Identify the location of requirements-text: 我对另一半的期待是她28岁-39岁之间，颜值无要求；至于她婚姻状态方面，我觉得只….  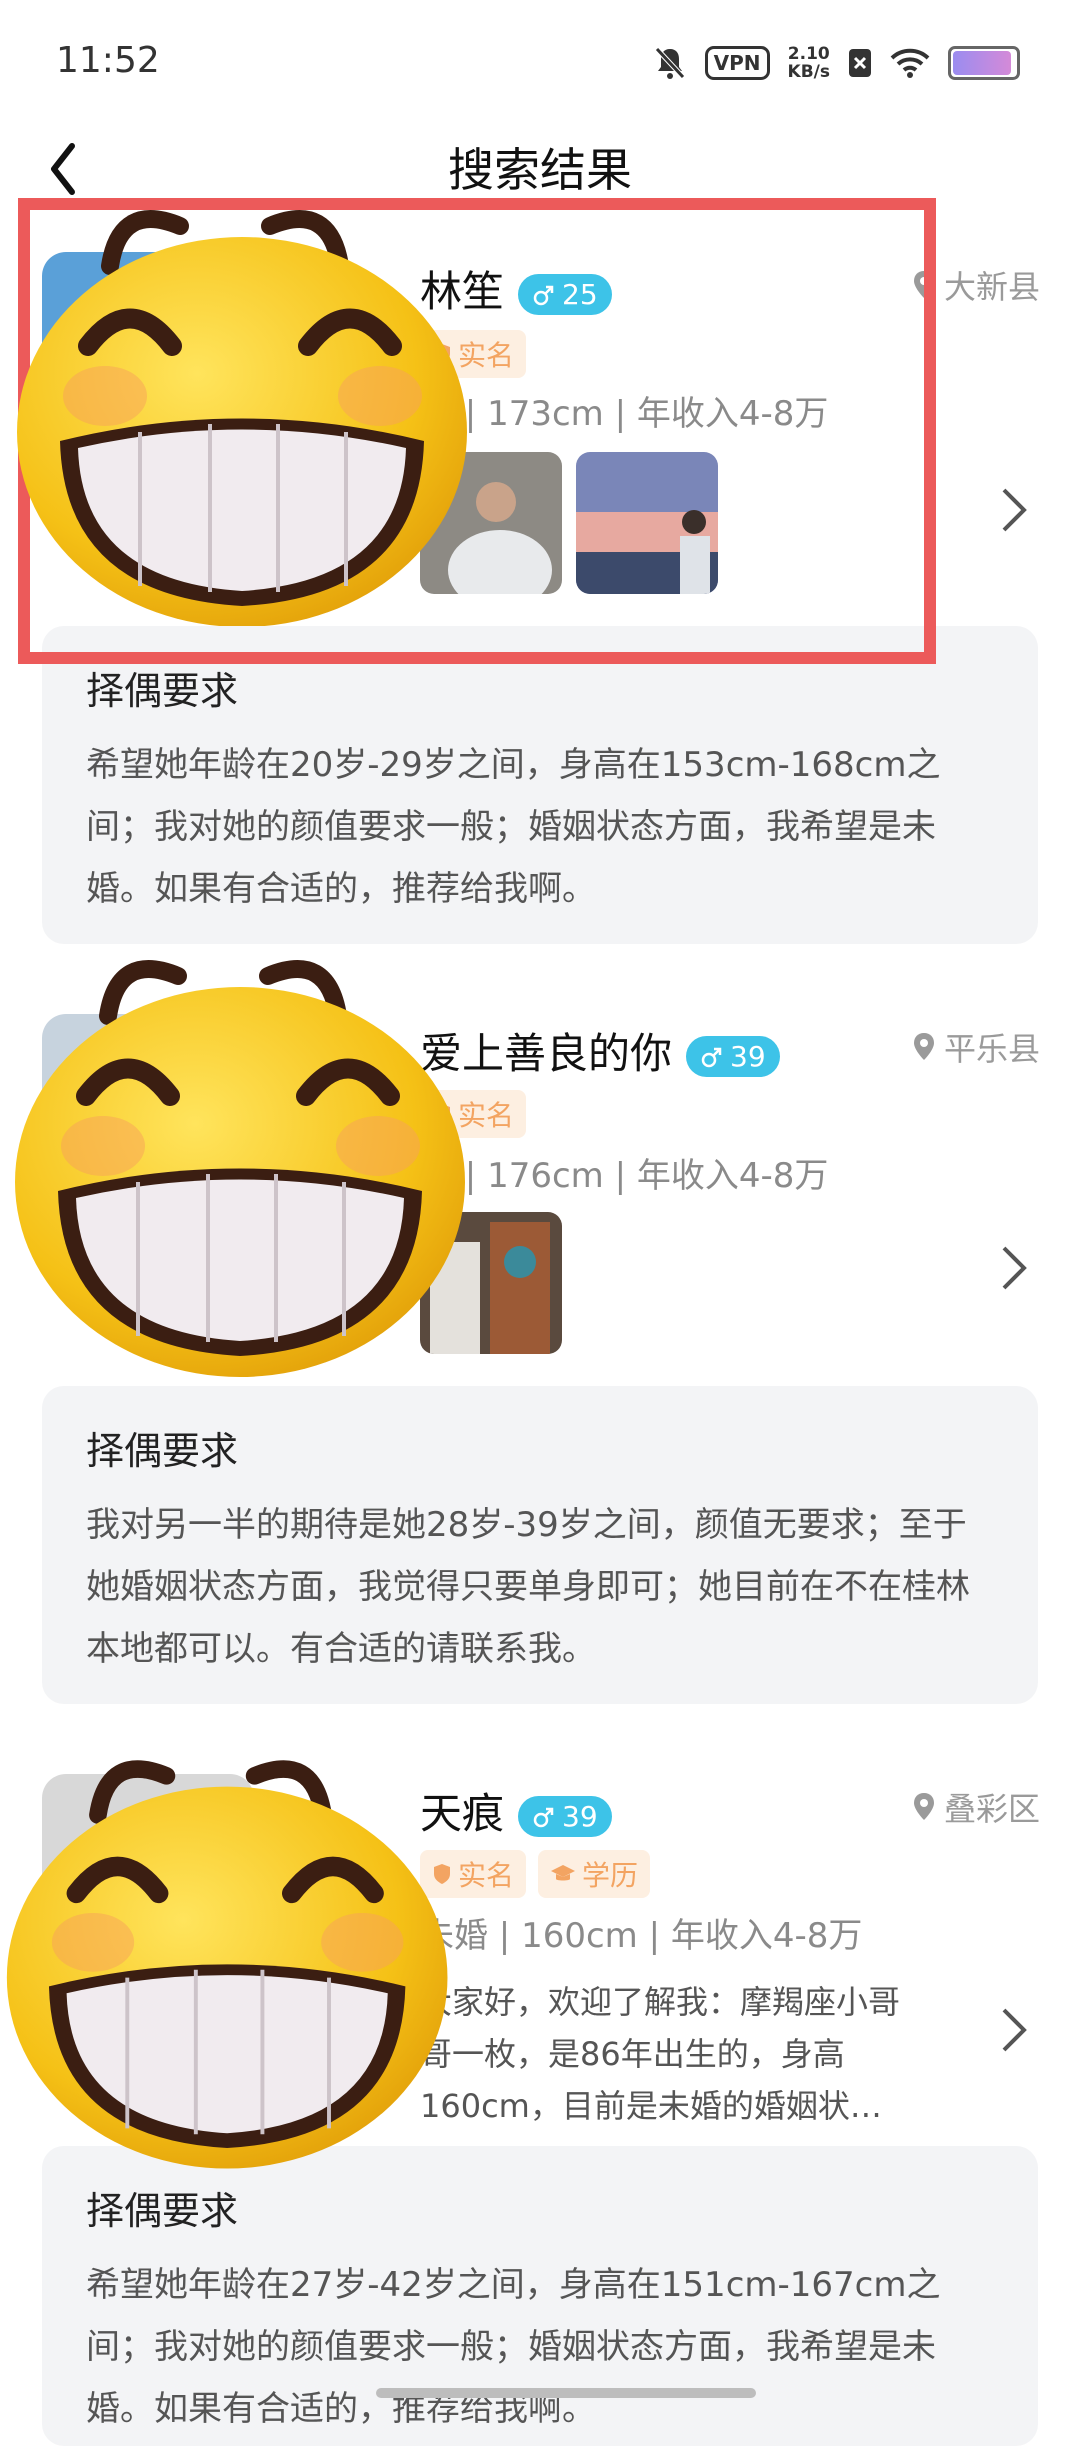
(528, 1587).